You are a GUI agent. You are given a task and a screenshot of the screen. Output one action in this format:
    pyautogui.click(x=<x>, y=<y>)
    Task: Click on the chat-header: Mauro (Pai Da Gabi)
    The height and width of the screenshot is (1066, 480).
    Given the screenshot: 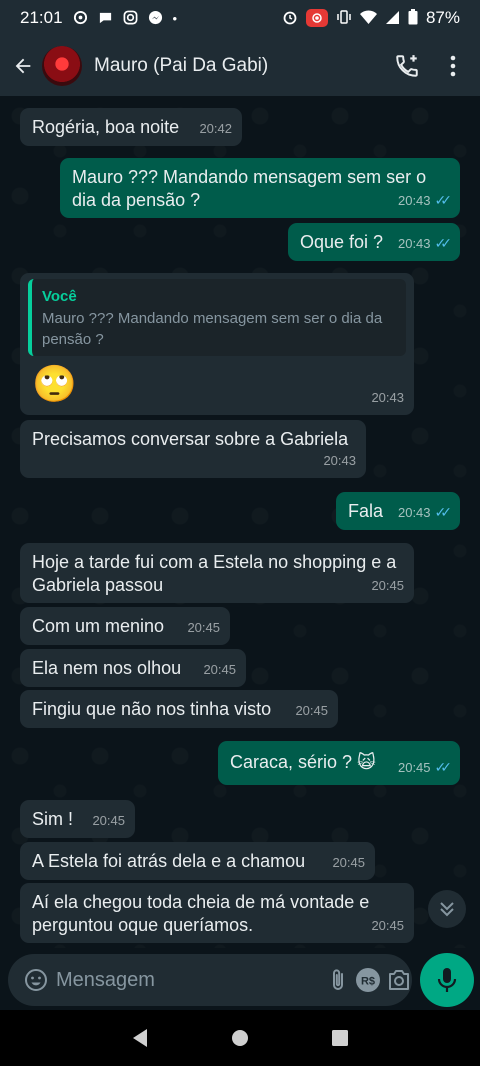 What is the action you would take?
    pyautogui.click(x=240, y=66)
    